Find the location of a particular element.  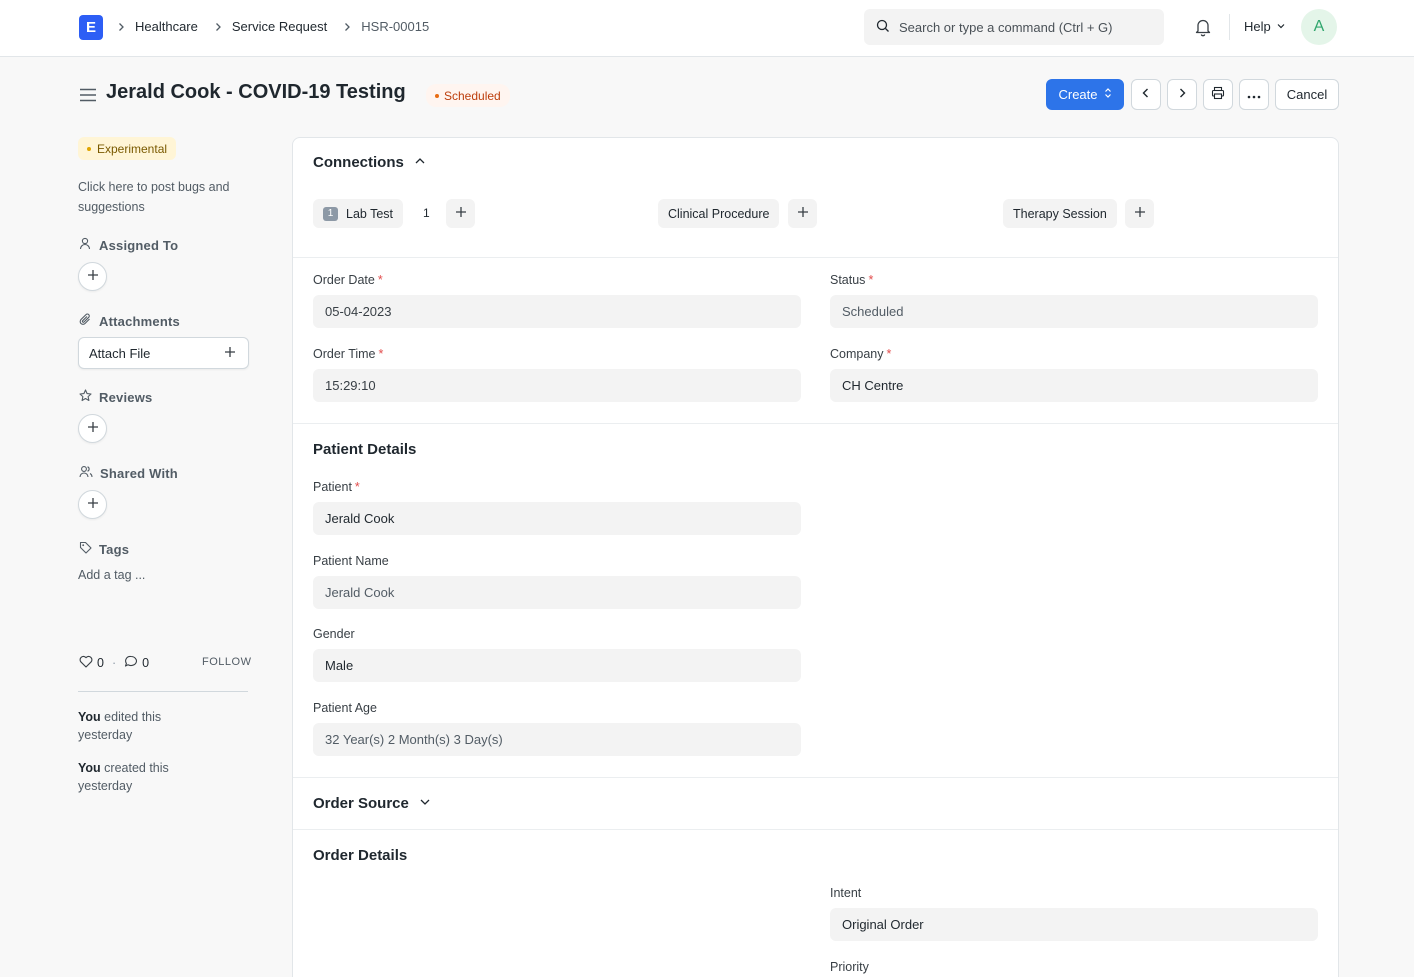

connection-clinical-procedure: Clinical Procedure is located at coordinates (719, 213).